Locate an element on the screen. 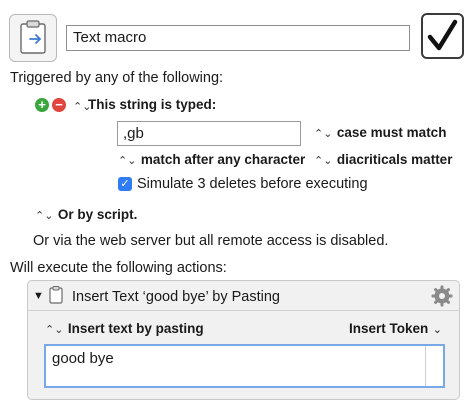  script-trigger-popup: ⌃⌄ Or by script. is located at coordinates (86, 215).